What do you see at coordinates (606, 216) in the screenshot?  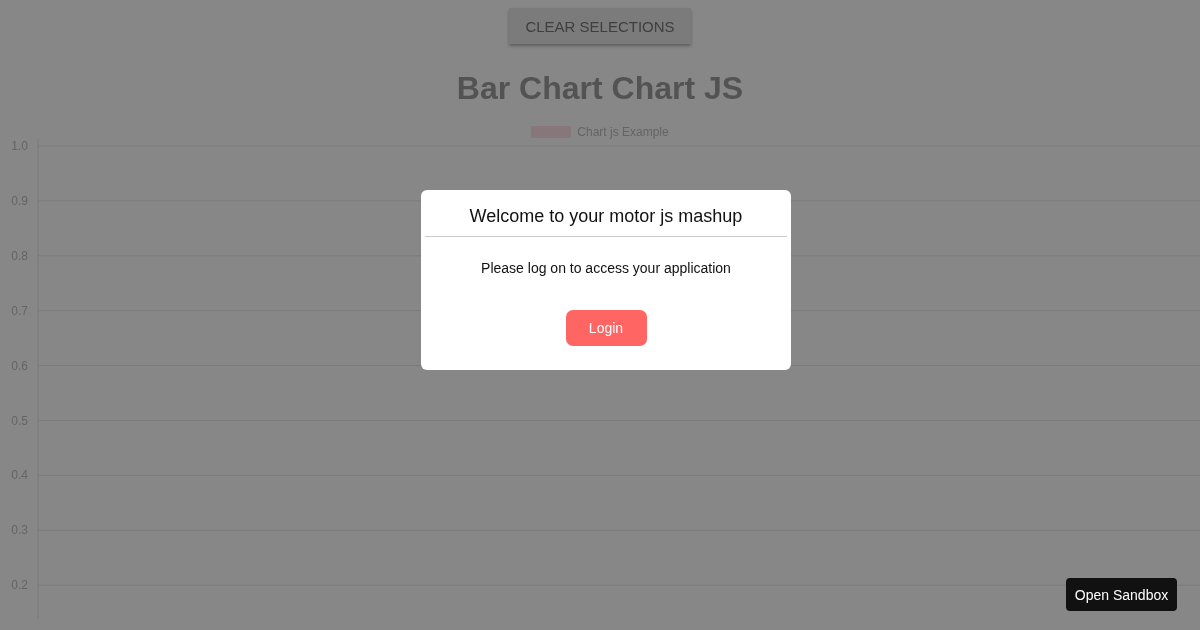 I see `dialog-title: Welcome to your motor js mashup` at bounding box center [606, 216].